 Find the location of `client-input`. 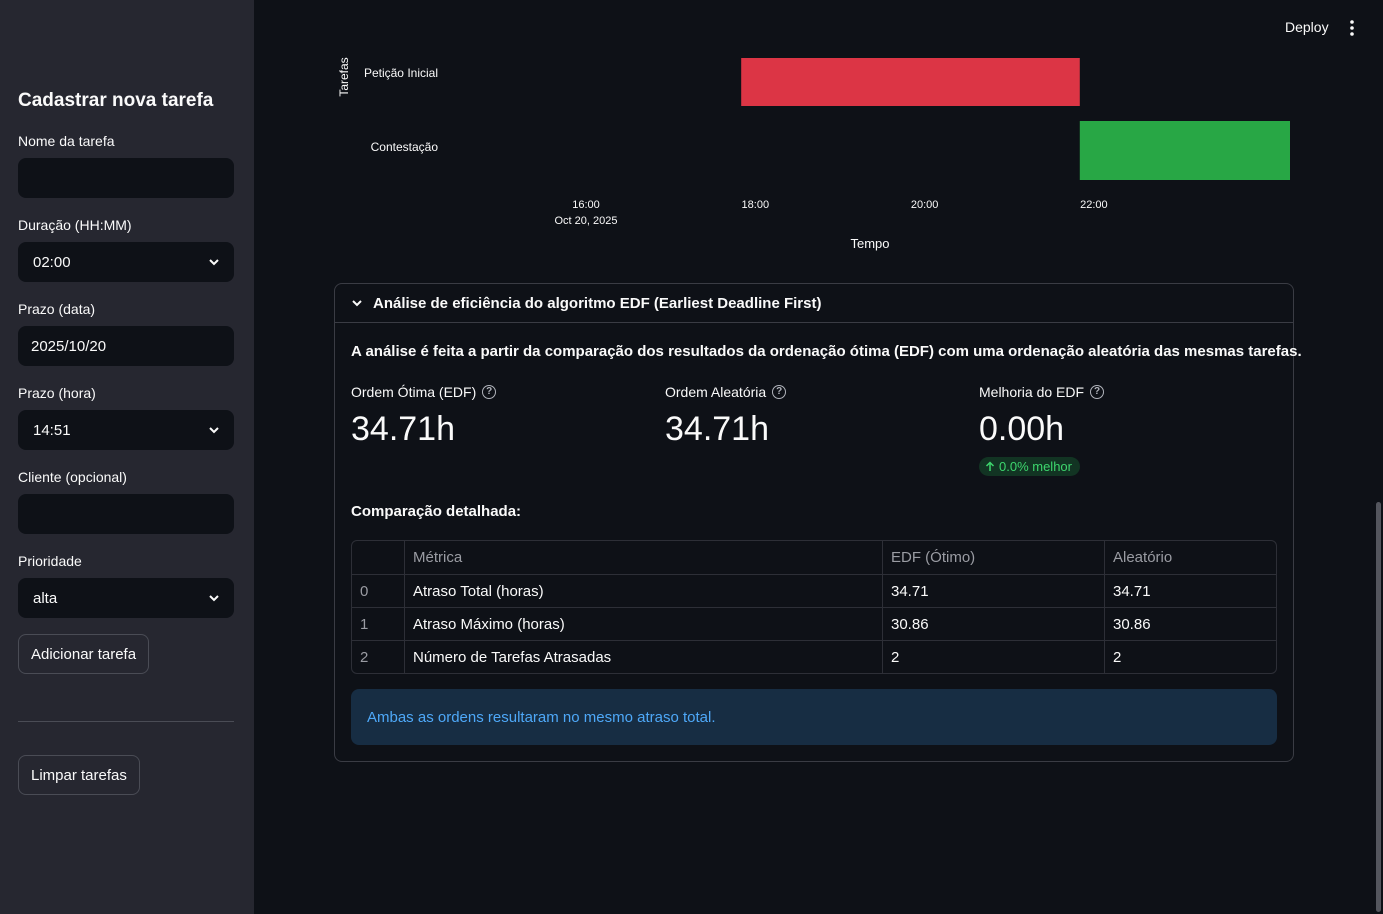

client-input is located at coordinates (126, 514).